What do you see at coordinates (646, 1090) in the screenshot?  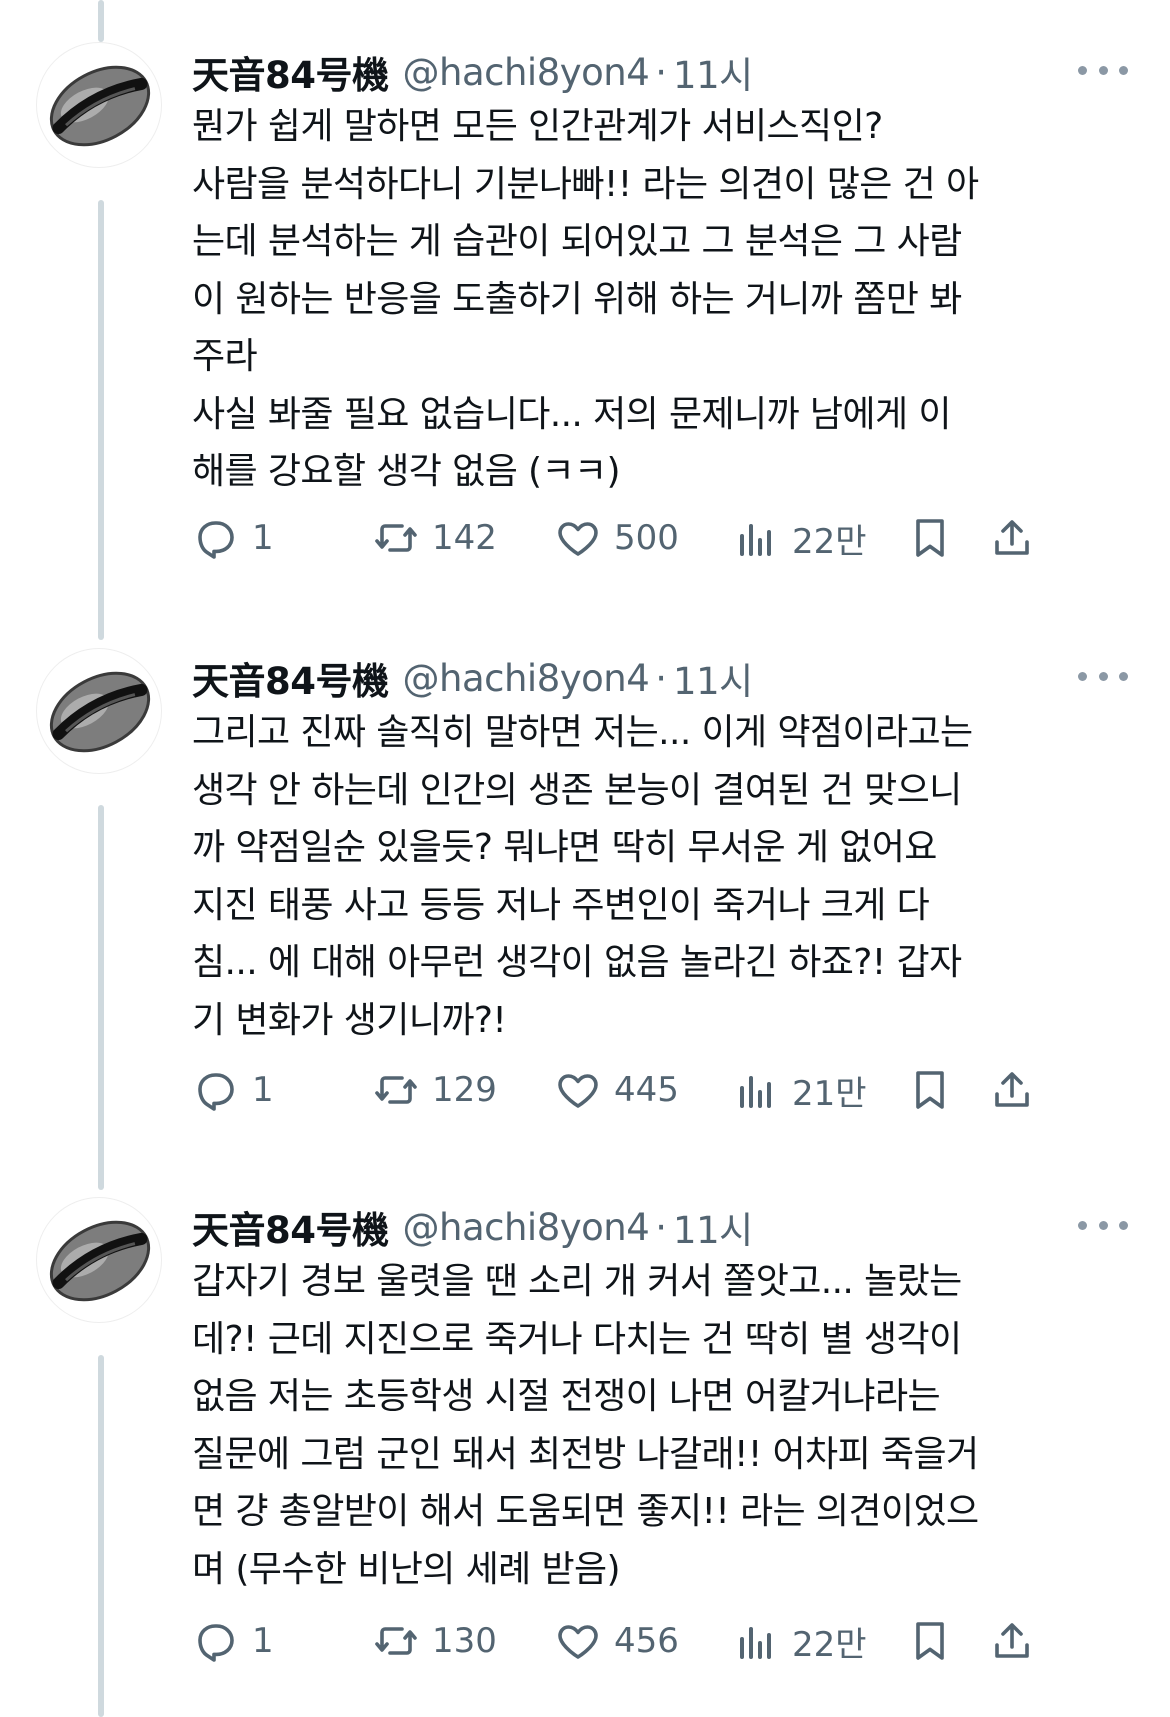 I see `like-count: 445` at bounding box center [646, 1090].